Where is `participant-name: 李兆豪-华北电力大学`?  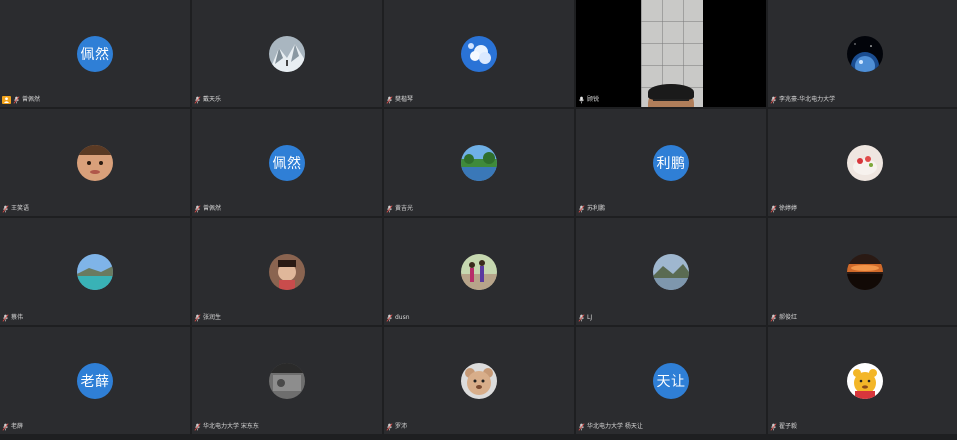 participant-name: 李兆豪-华北电力大学 is located at coordinates (807, 99).